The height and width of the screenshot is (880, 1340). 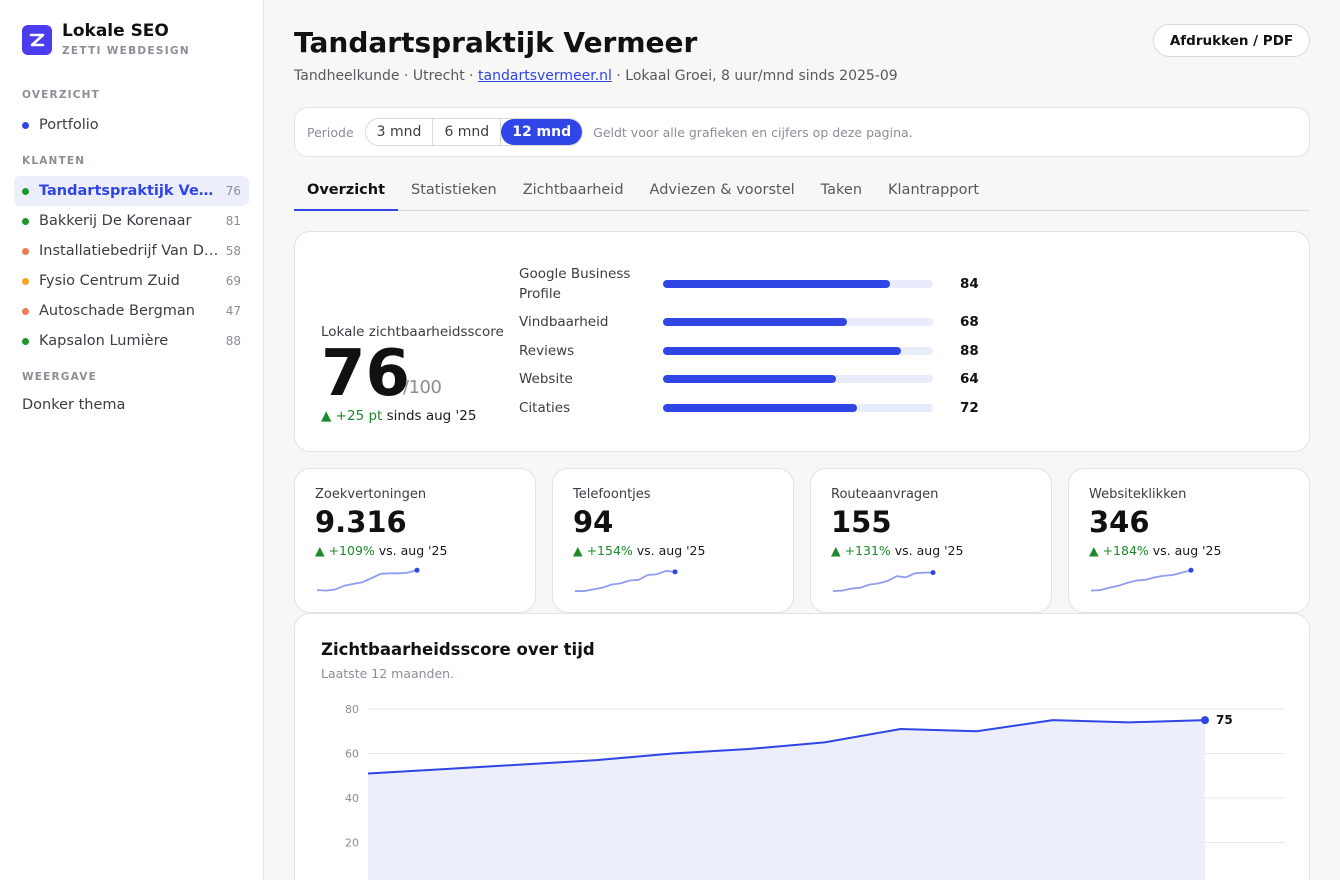 What do you see at coordinates (131, 125) in the screenshot?
I see `sidebar-item-portfolio: Portfolio` at bounding box center [131, 125].